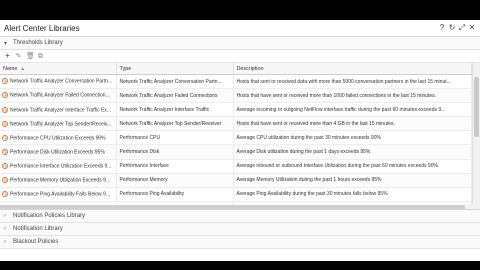  Describe the element at coordinates (472, 28) in the screenshot. I see `close-icon: ✕` at that location.